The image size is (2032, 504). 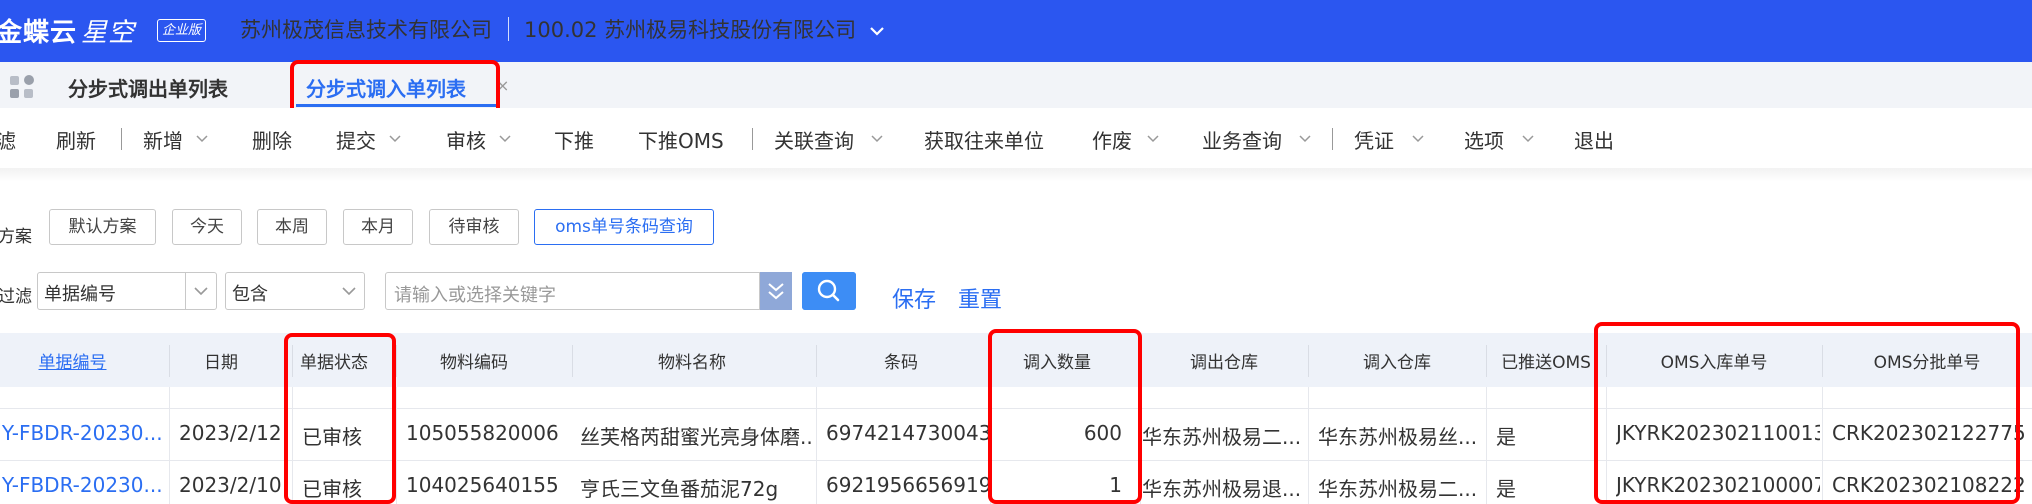 I want to click on cell-barcode: 6974214730043, so click(x=907, y=433).